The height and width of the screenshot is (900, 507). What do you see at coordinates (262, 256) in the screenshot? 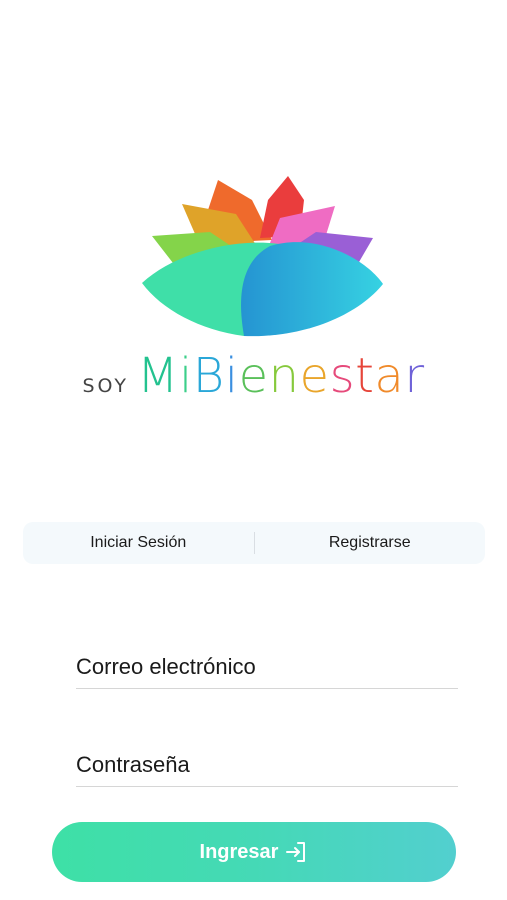
I see `lotus-logo-icon` at bounding box center [262, 256].